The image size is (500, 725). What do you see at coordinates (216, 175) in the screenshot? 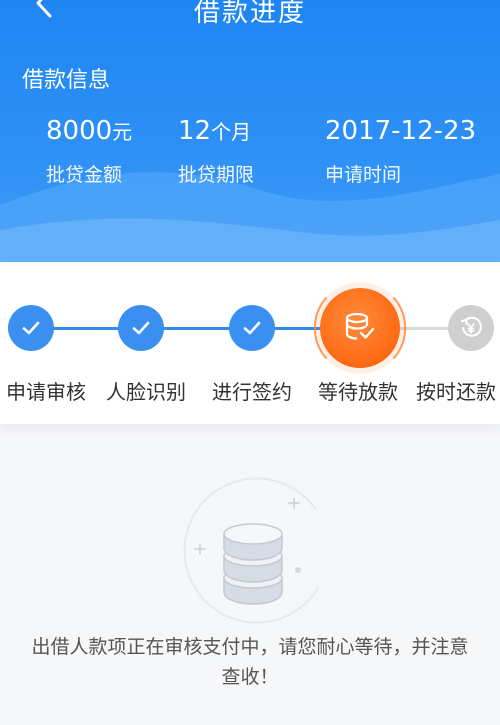
I see `approved-term-label: 批贷期限` at bounding box center [216, 175].